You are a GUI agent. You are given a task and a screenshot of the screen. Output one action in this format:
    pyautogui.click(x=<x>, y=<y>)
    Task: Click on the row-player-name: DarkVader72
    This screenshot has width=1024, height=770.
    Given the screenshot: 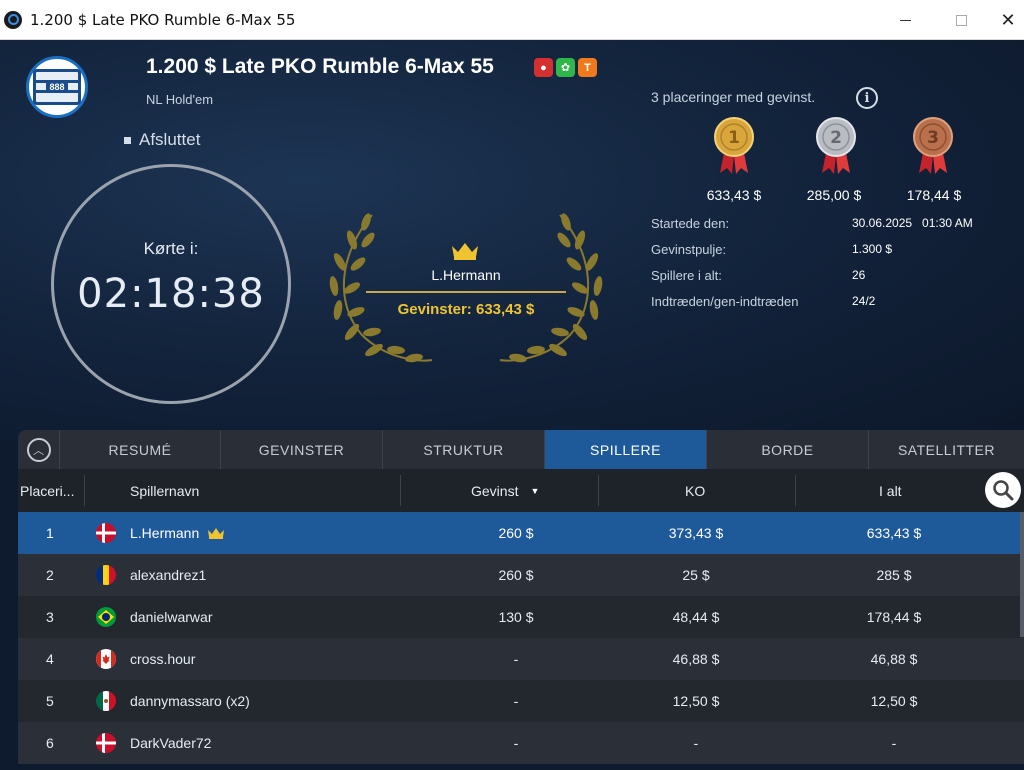 What is the action you would take?
    pyautogui.click(x=170, y=743)
    